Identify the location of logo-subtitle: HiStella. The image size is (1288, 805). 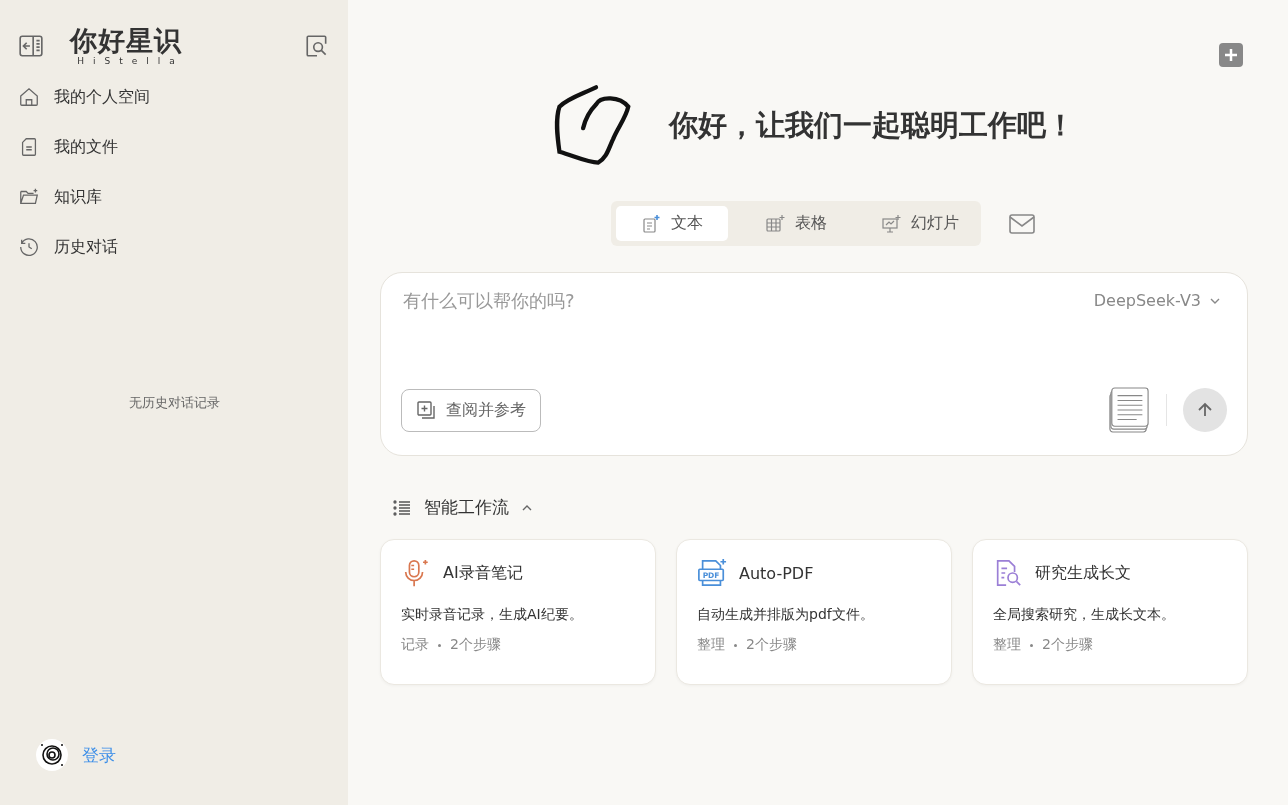
(130, 61).